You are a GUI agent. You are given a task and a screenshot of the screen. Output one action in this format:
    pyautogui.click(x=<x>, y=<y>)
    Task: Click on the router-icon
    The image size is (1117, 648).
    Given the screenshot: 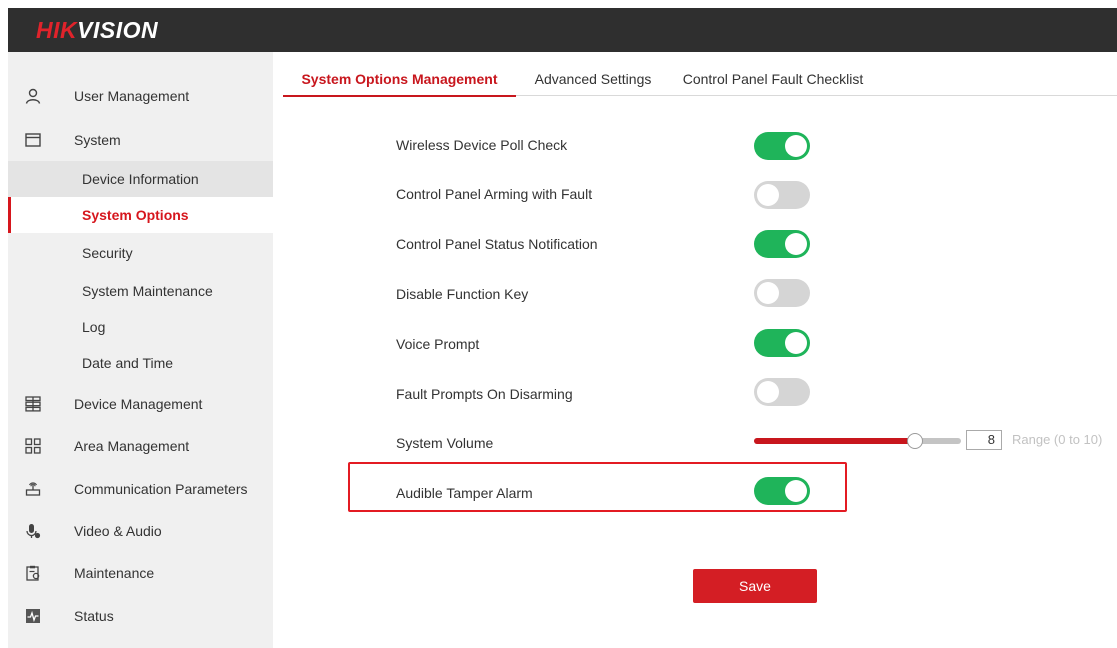 What is the action you would take?
    pyautogui.click(x=33, y=489)
    